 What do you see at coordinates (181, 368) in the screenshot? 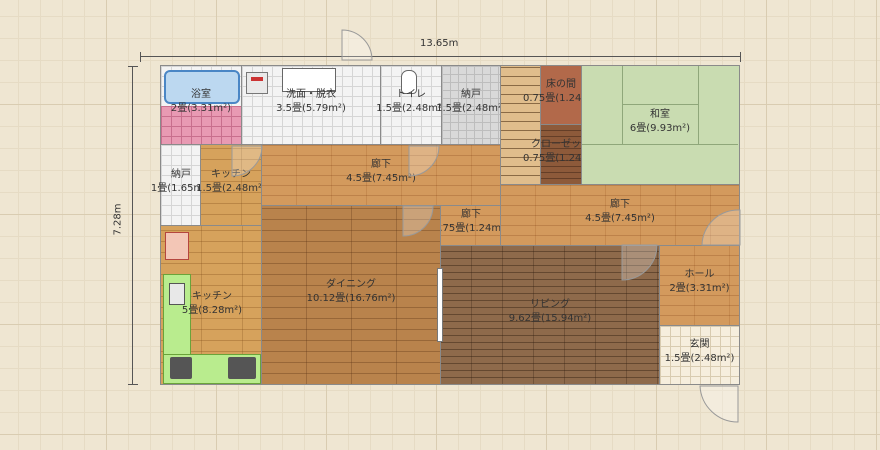
I see `stove-icon` at bounding box center [181, 368].